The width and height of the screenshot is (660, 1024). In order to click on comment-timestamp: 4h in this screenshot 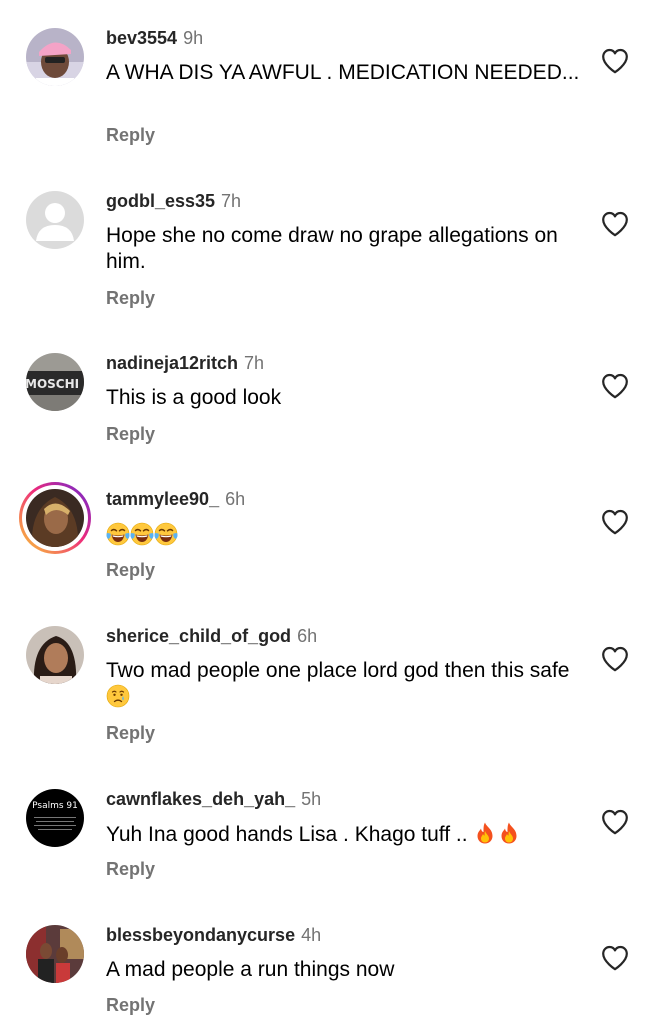, I will do `click(311, 935)`.